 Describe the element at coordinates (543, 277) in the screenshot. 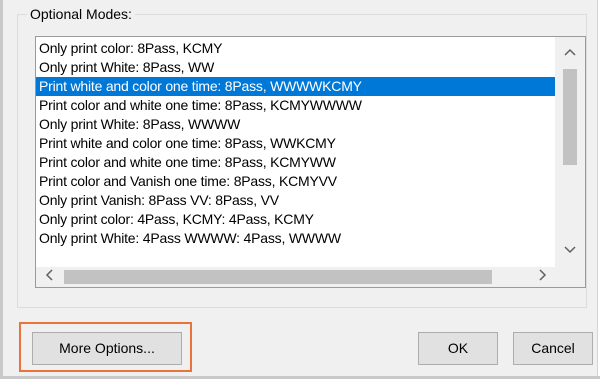

I see `chevron-right-icon` at that location.